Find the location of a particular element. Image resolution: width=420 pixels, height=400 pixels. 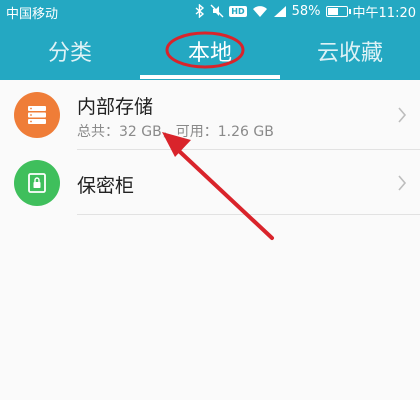

tab-local: 本地 is located at coordinates (210, 51).